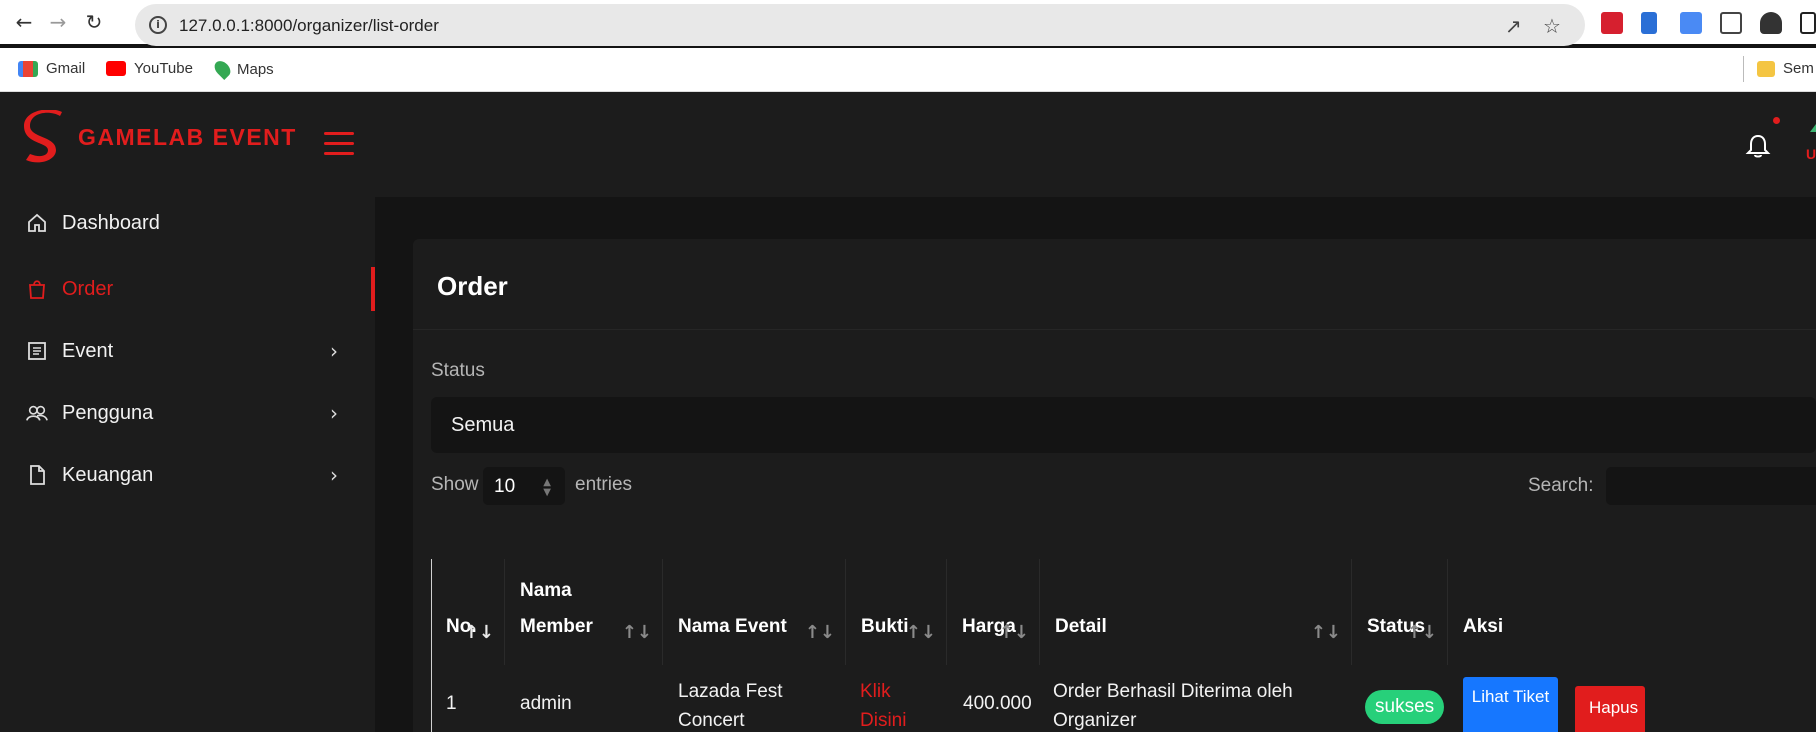 The height and width of the screenshot is (732, 1816). I want to click on view-ticket-button: Lihat Tiket, so click(1510, 704).